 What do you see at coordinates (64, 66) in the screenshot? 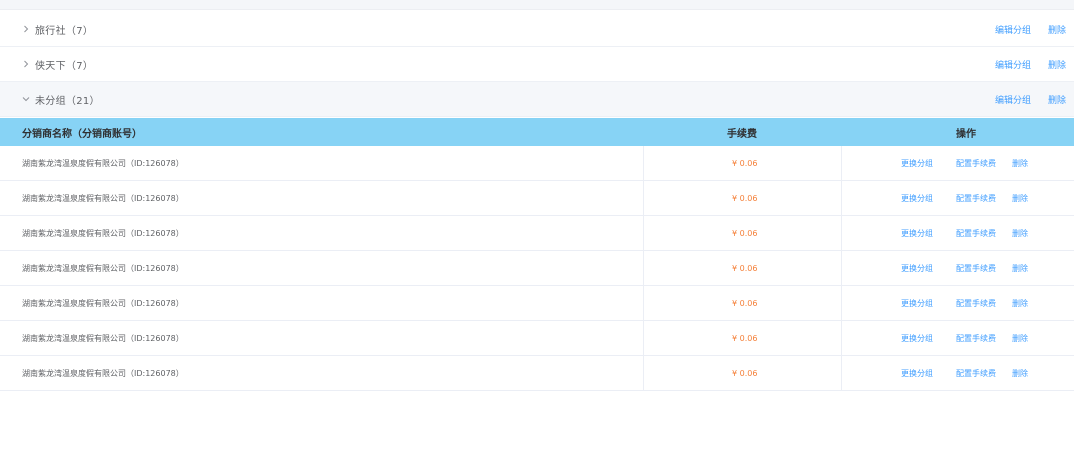
I see `group-name: 侠天下（7）` at bounding box center [64, 66].